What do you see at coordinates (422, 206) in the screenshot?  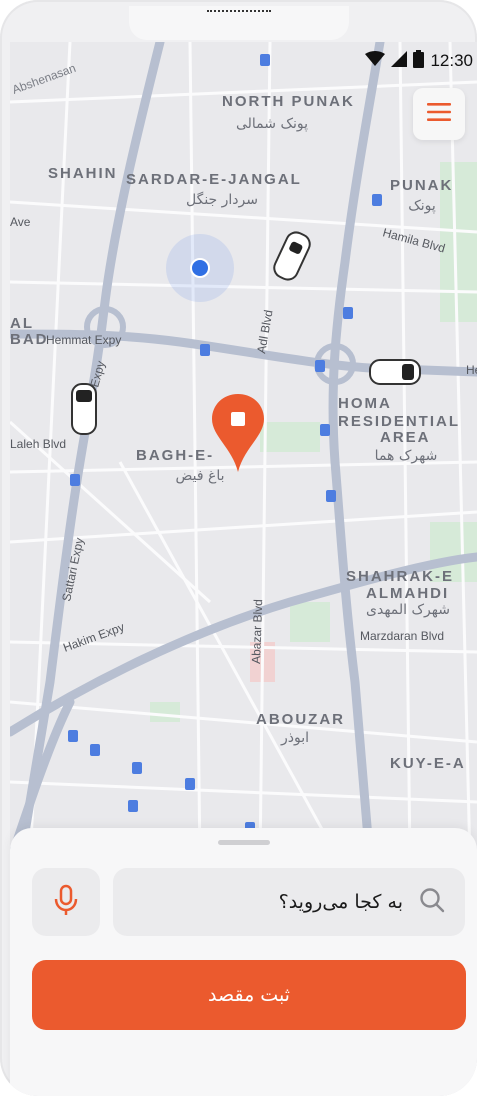 I see `svg-text: پونک` at bounding box center [422, 206].